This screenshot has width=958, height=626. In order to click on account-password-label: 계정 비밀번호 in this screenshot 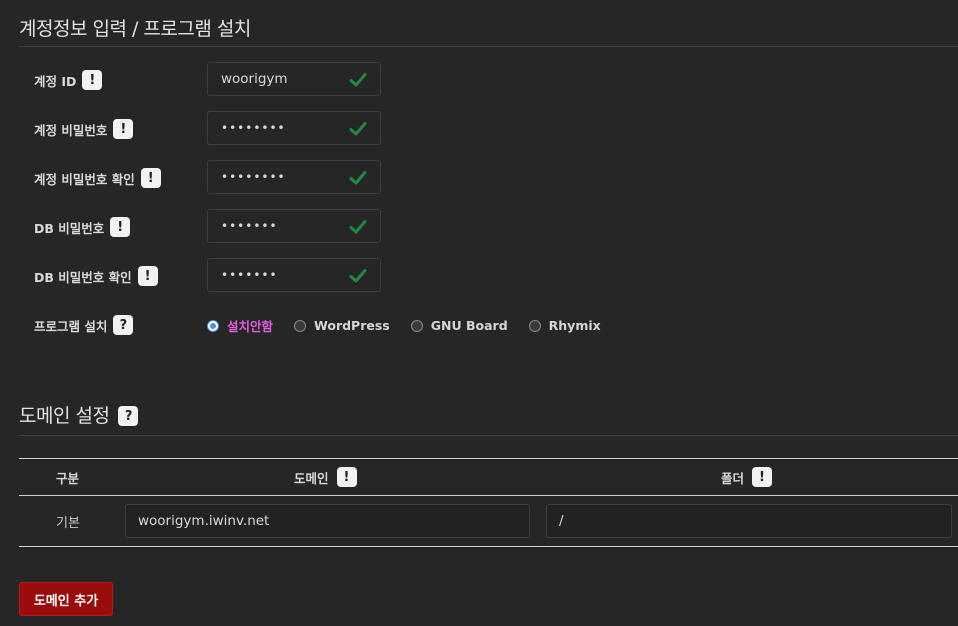, I will do `click(71, 130)`.